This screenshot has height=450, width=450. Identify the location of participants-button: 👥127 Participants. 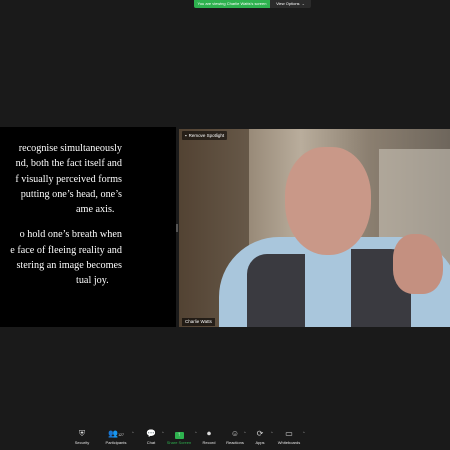
(116, 438).